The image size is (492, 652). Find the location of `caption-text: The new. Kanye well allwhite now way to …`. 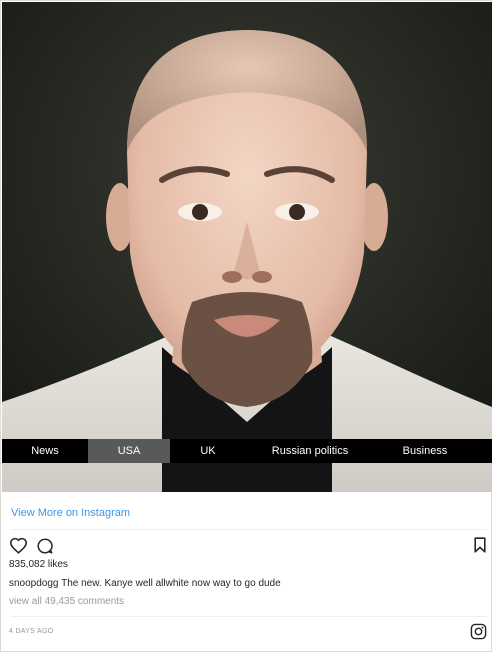

caption-text: The new. Kanye well allwhite now way to … is located at coordinates (171, 583).